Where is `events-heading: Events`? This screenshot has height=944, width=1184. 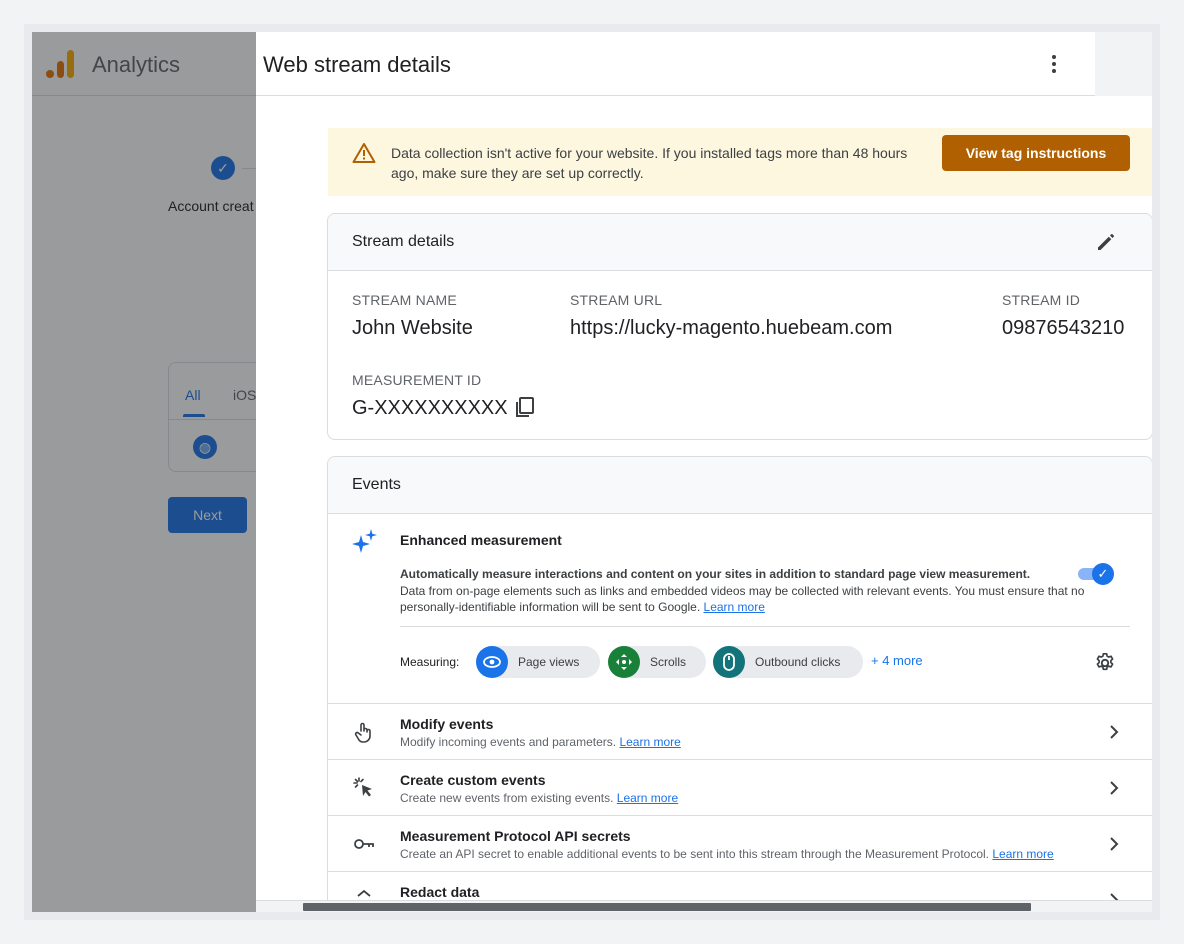
events-heading: Events is located at coordinates (376, 484).